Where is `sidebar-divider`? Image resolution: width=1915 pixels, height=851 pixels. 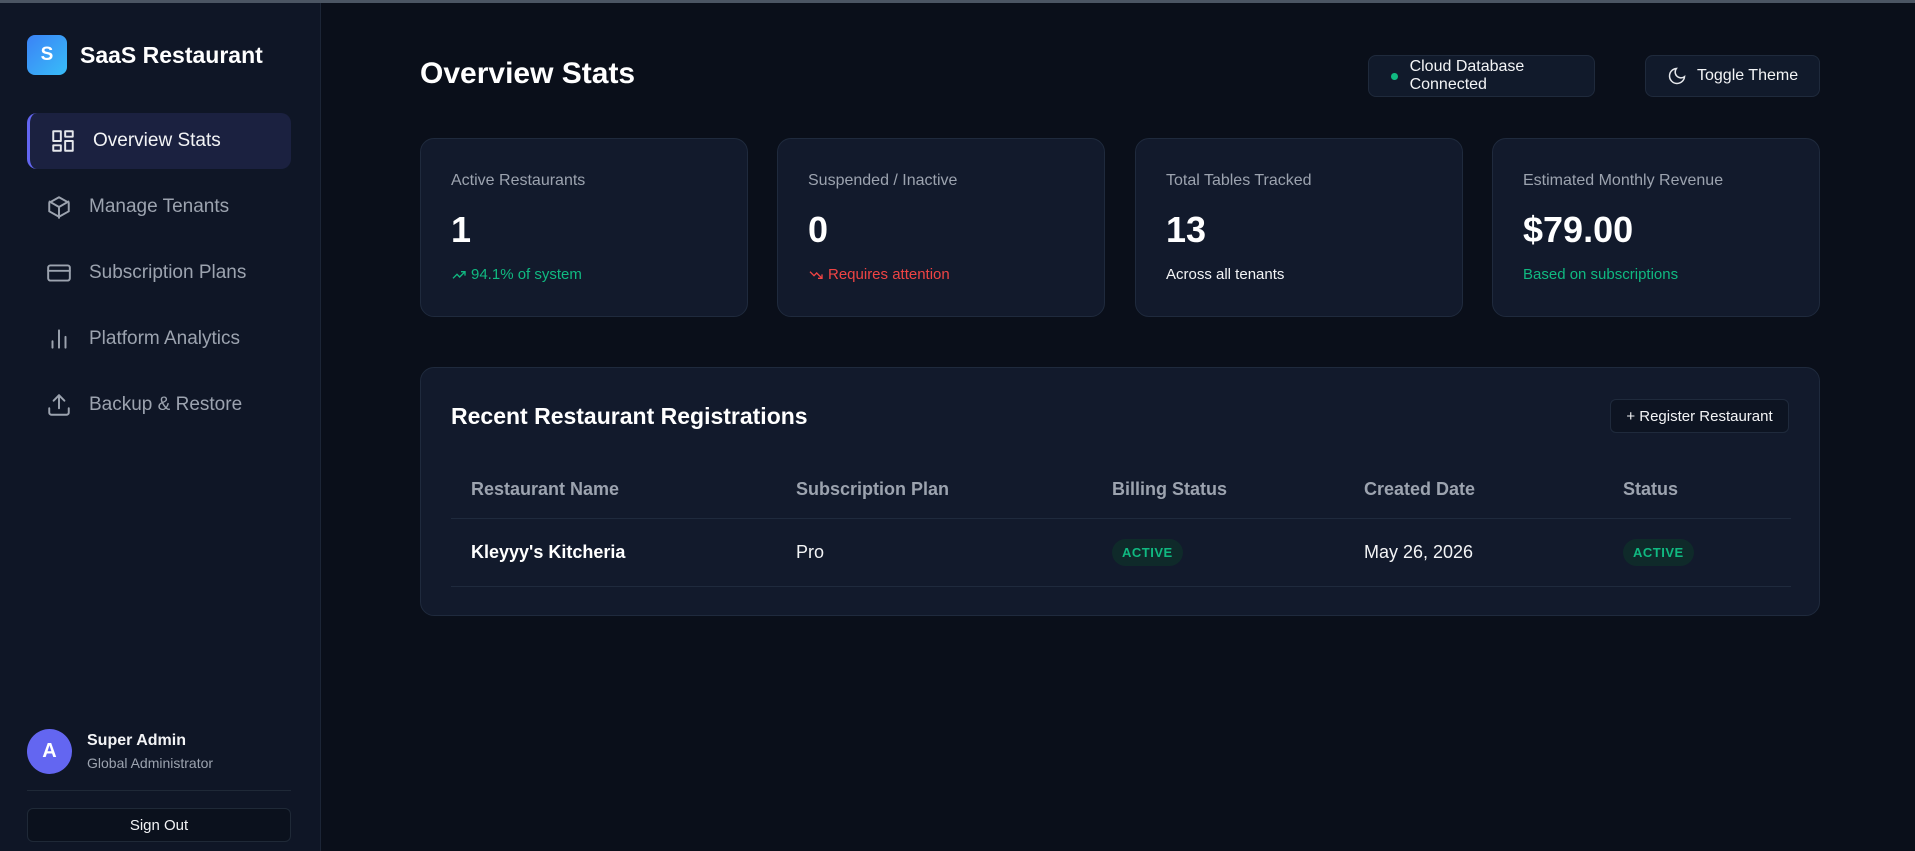 sidebar-divider is located at coordinates (159, 790).